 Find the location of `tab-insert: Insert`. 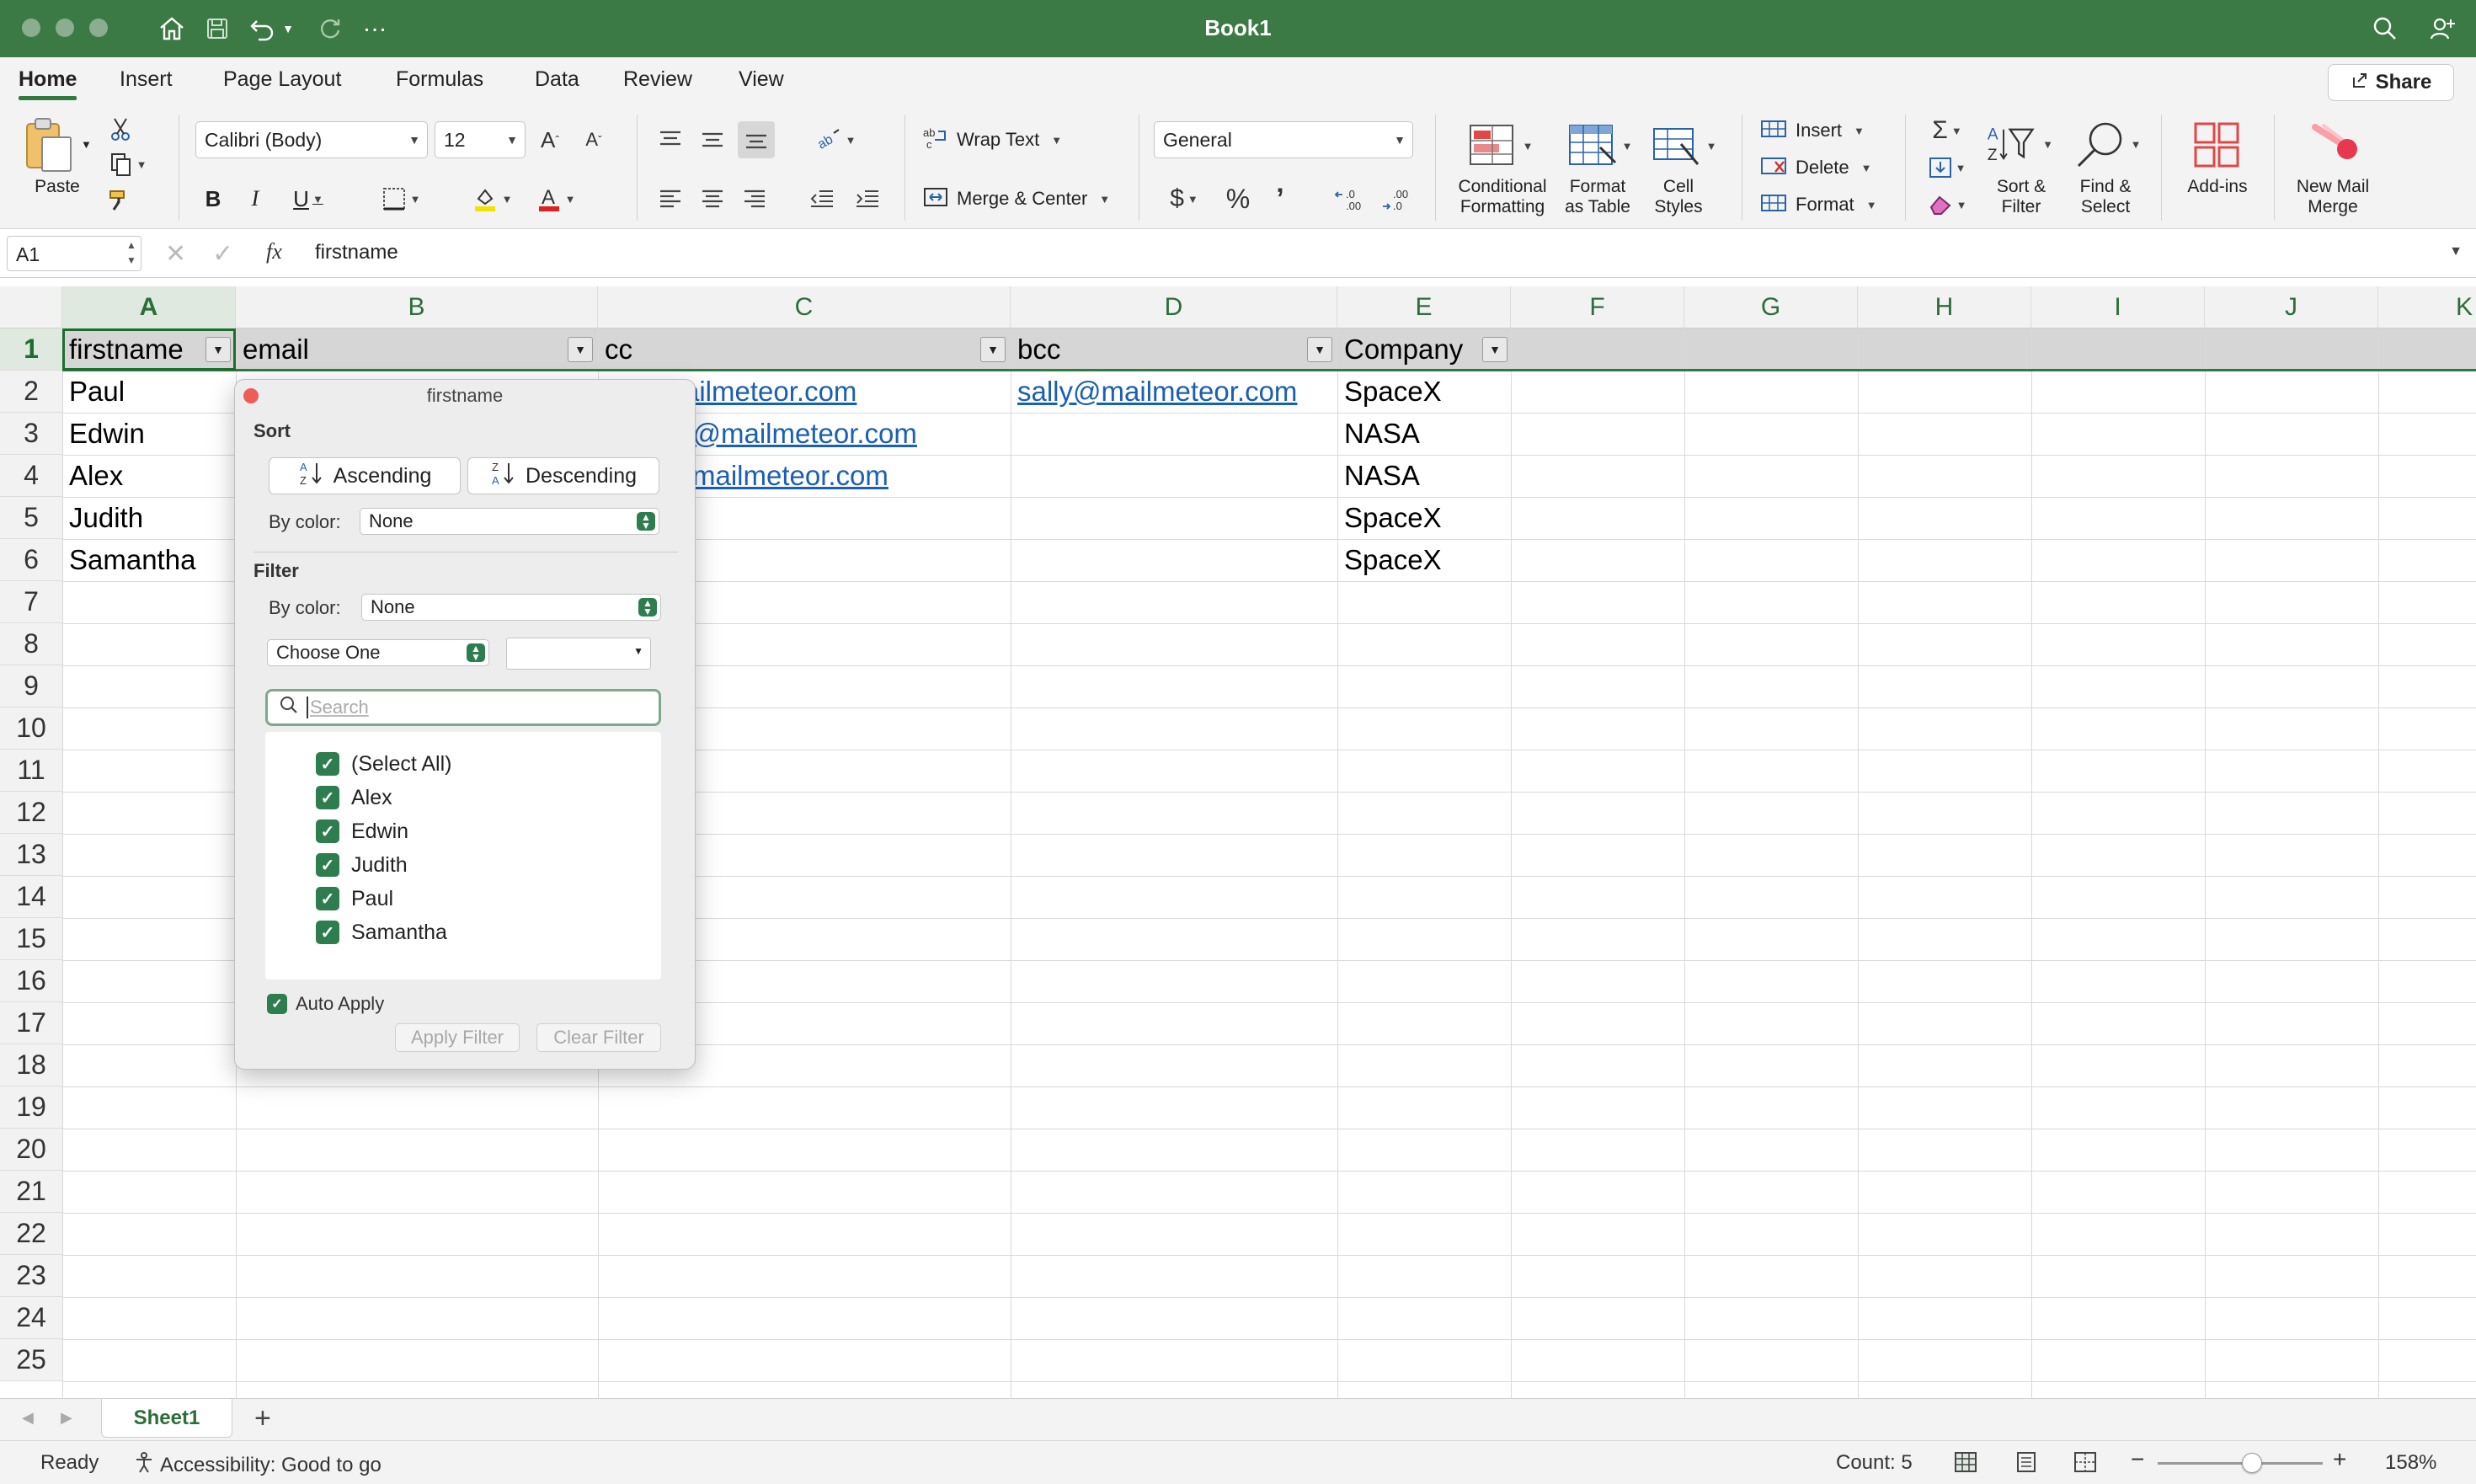

tab-insert: Insert is located at coordinates (146, 80).